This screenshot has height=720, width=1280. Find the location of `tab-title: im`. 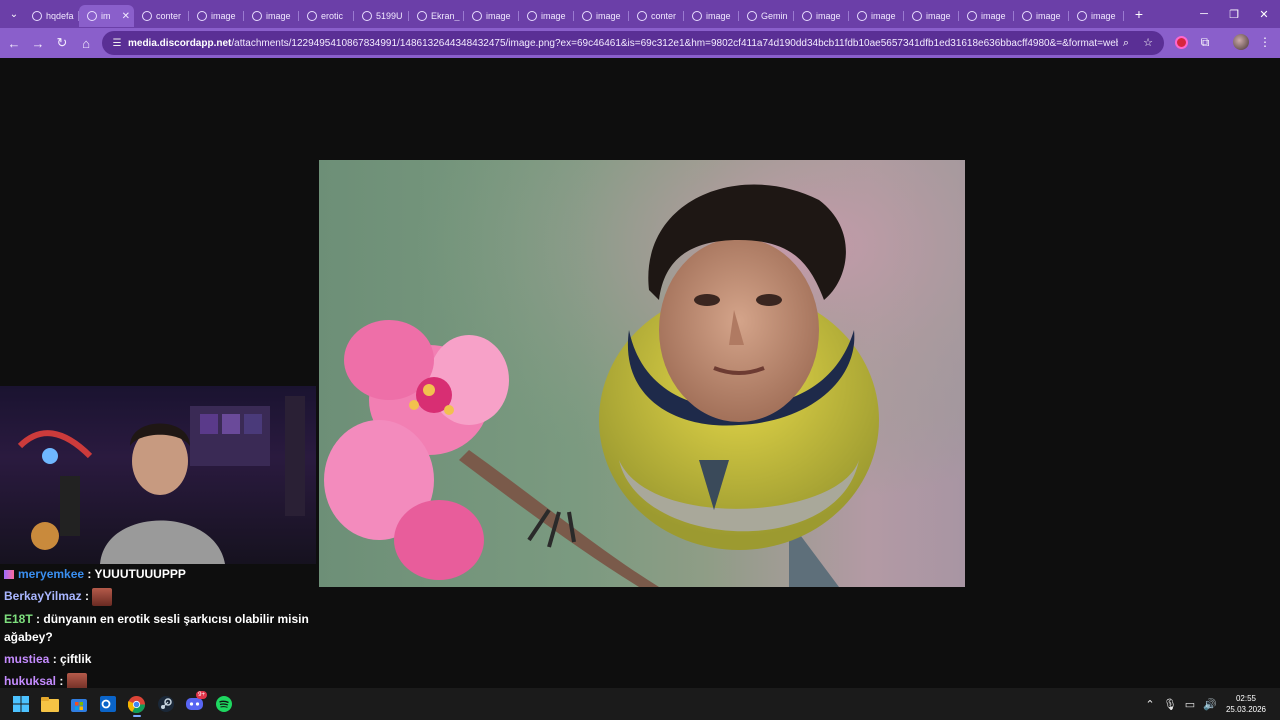

tab-title: im is located at coordinates (106, 16).